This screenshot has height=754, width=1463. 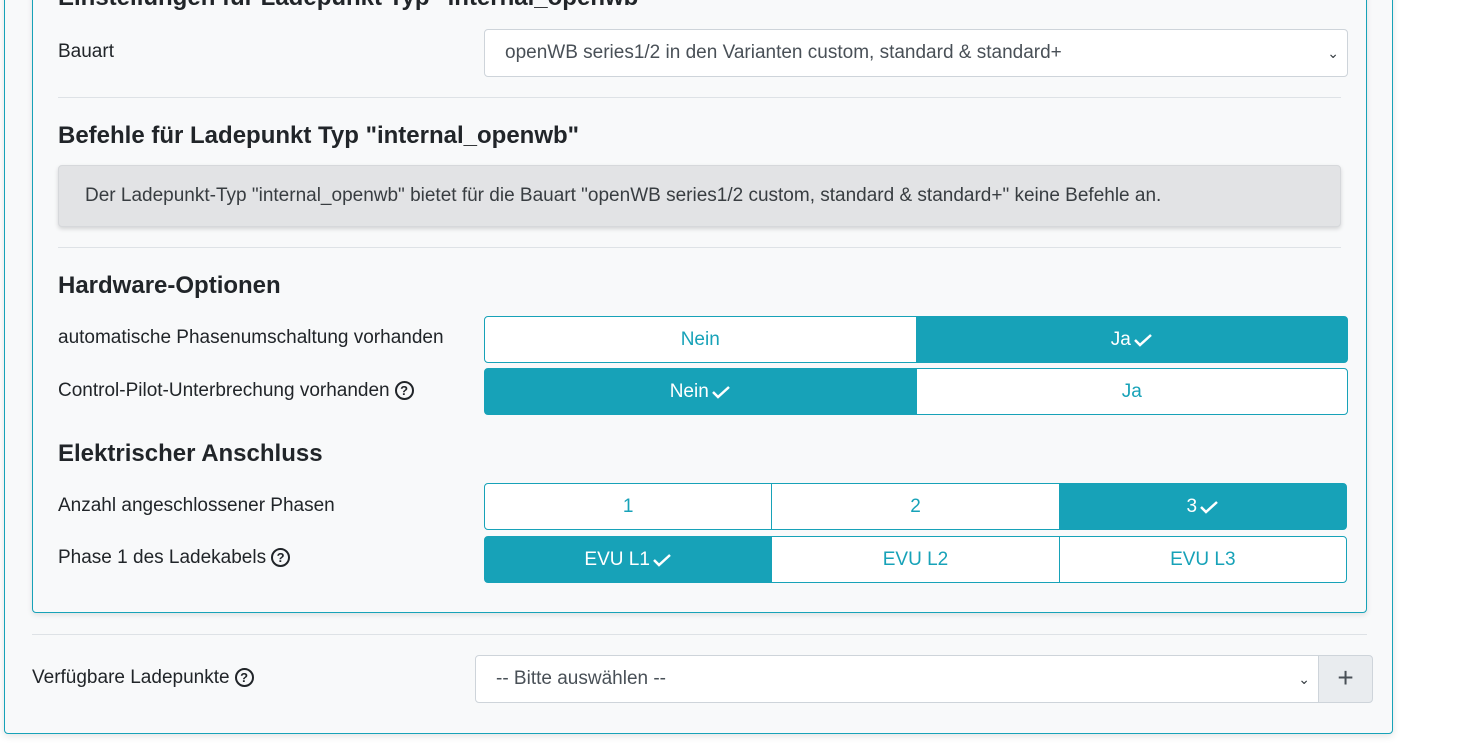 I want to click on cp-interrupt-toggle: Nein Ja, so click(x=916, y=391).